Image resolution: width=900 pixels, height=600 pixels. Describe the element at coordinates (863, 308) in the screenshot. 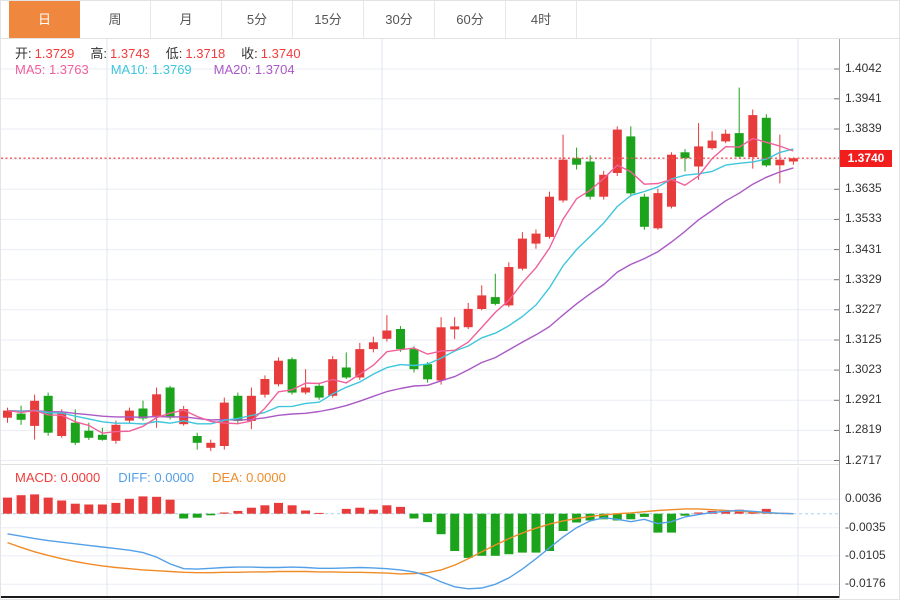

I see `price-tick-label: 1.3227` at that location.